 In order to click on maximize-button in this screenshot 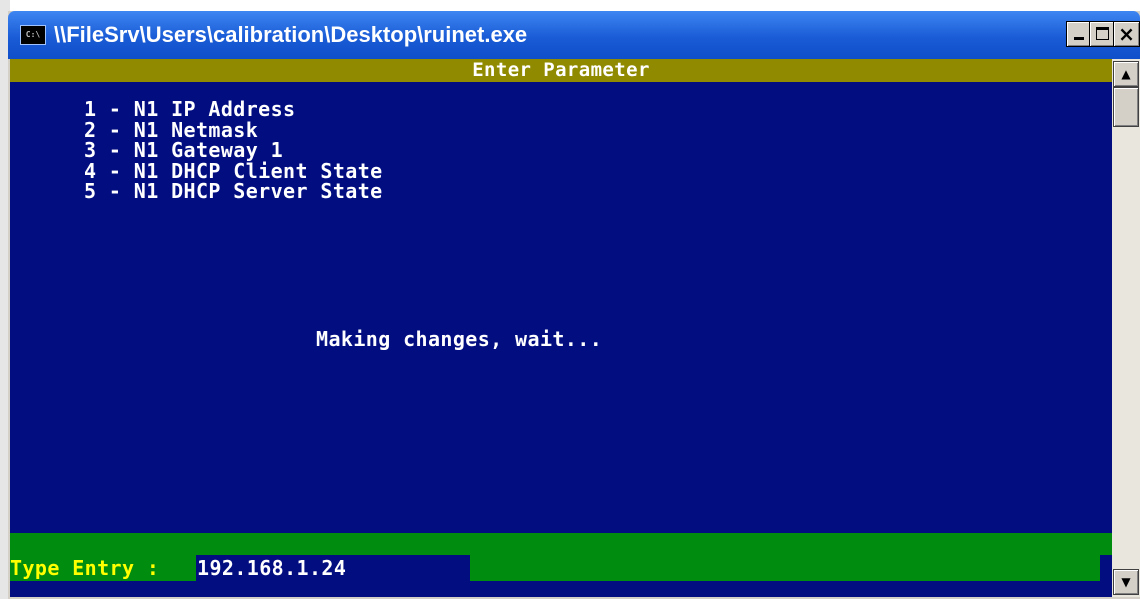, I will do `click(1102, 34)`.